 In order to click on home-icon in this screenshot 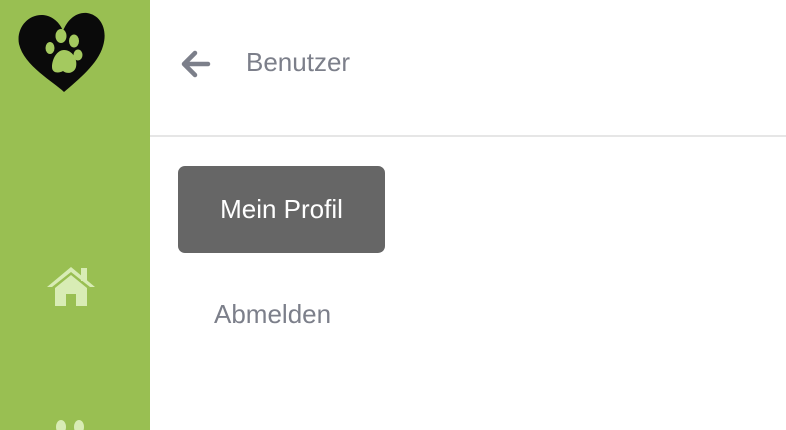, I will do `click(71, 286)`.